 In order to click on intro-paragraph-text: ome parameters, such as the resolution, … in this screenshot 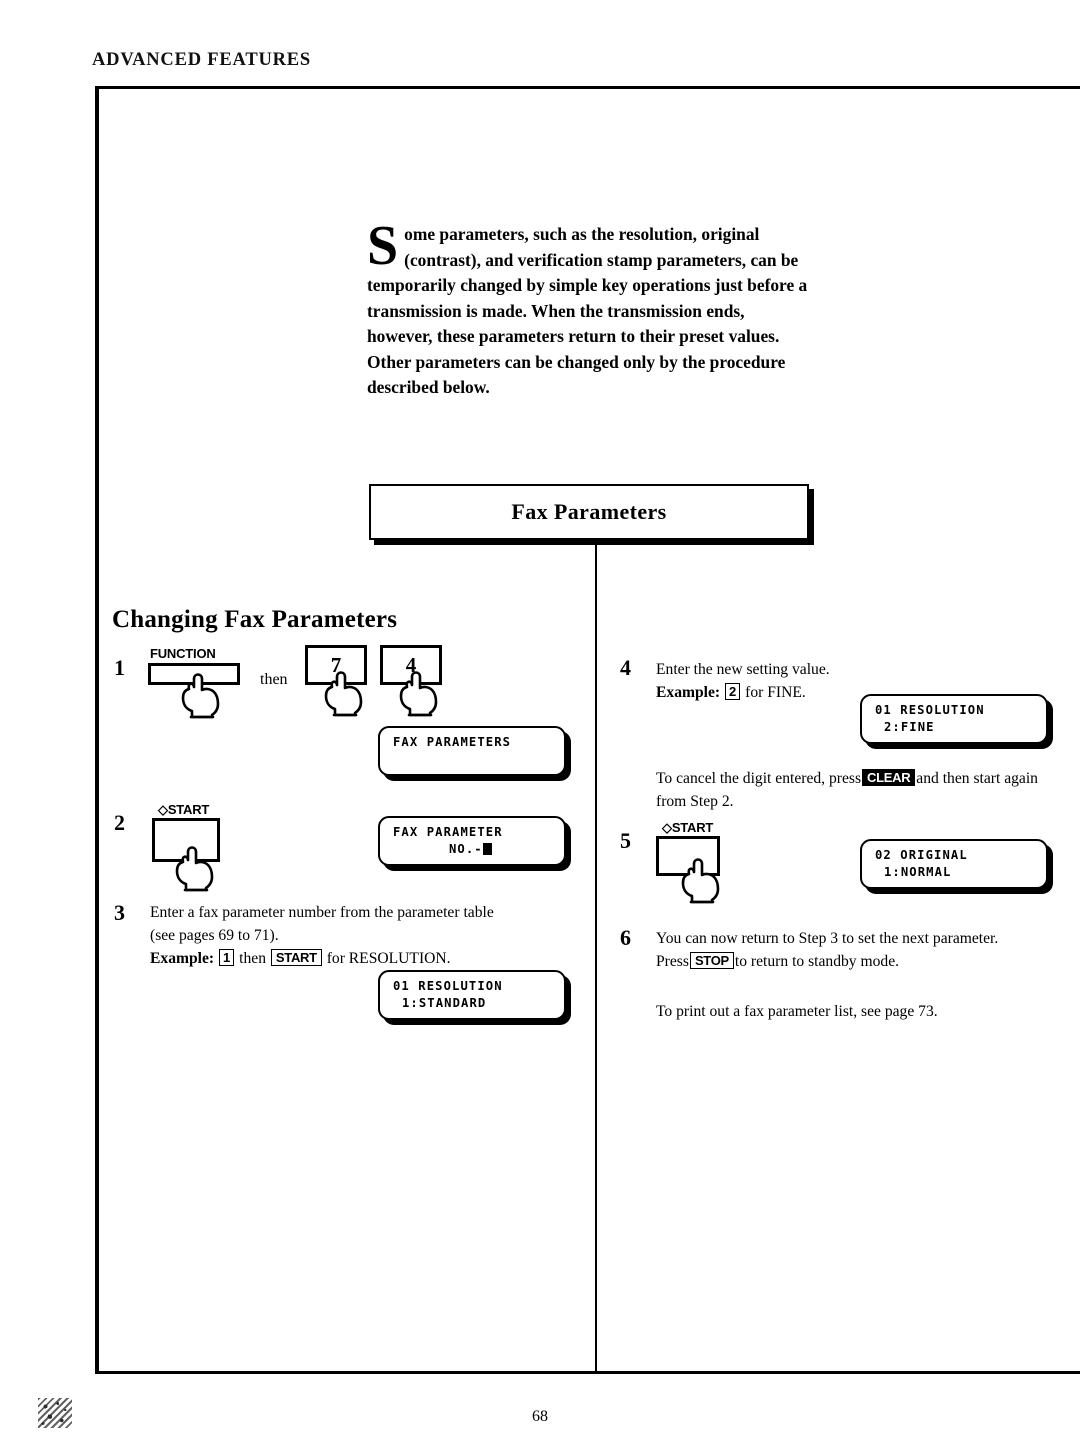, I will do `click(587, 310)`.